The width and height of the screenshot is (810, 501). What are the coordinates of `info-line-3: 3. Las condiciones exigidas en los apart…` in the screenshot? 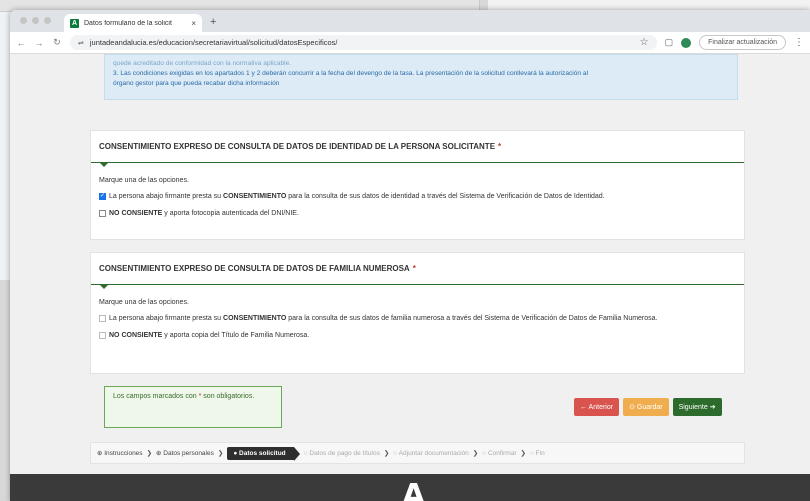 It's located at (351, 73).